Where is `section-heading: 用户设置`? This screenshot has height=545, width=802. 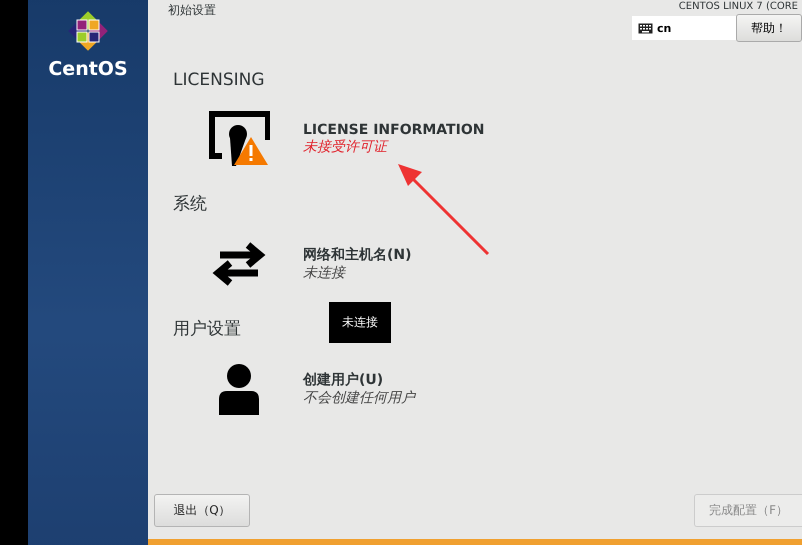
section-heading: 用户设置 is located at coordinates (207, 329).